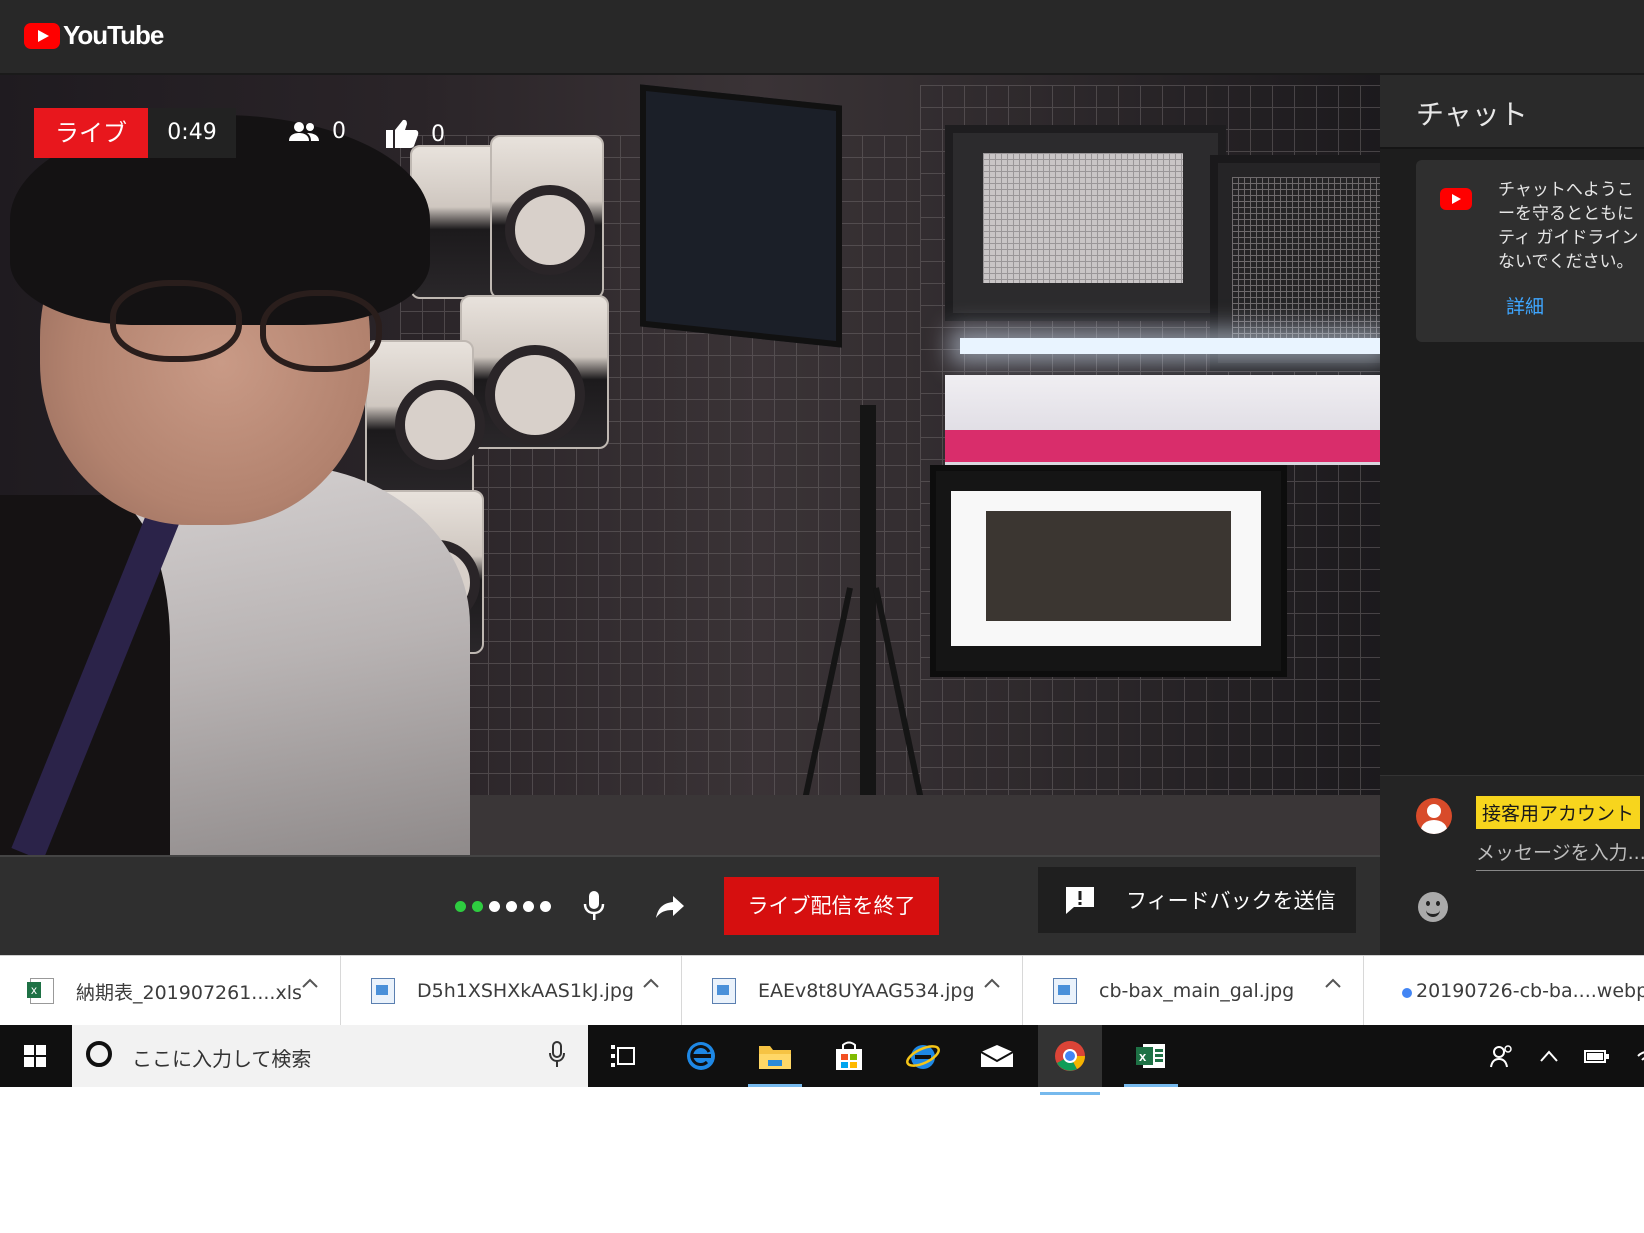  I want to click on mail-button, so click(997, 1056).